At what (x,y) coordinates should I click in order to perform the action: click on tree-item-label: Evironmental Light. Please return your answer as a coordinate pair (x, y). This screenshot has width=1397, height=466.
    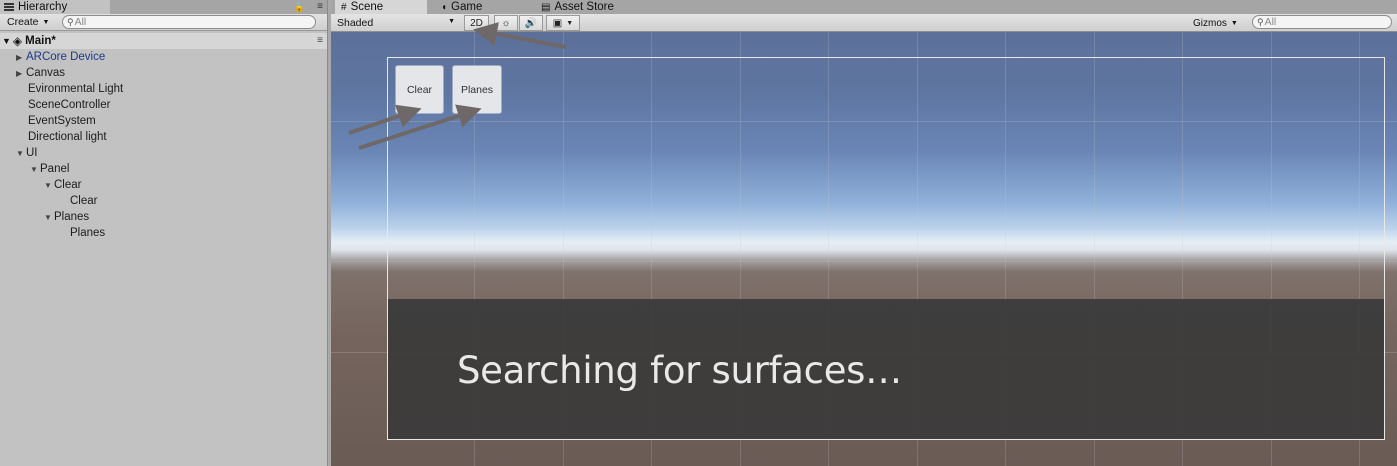
    Looking at the image, I should click on (76, 89).